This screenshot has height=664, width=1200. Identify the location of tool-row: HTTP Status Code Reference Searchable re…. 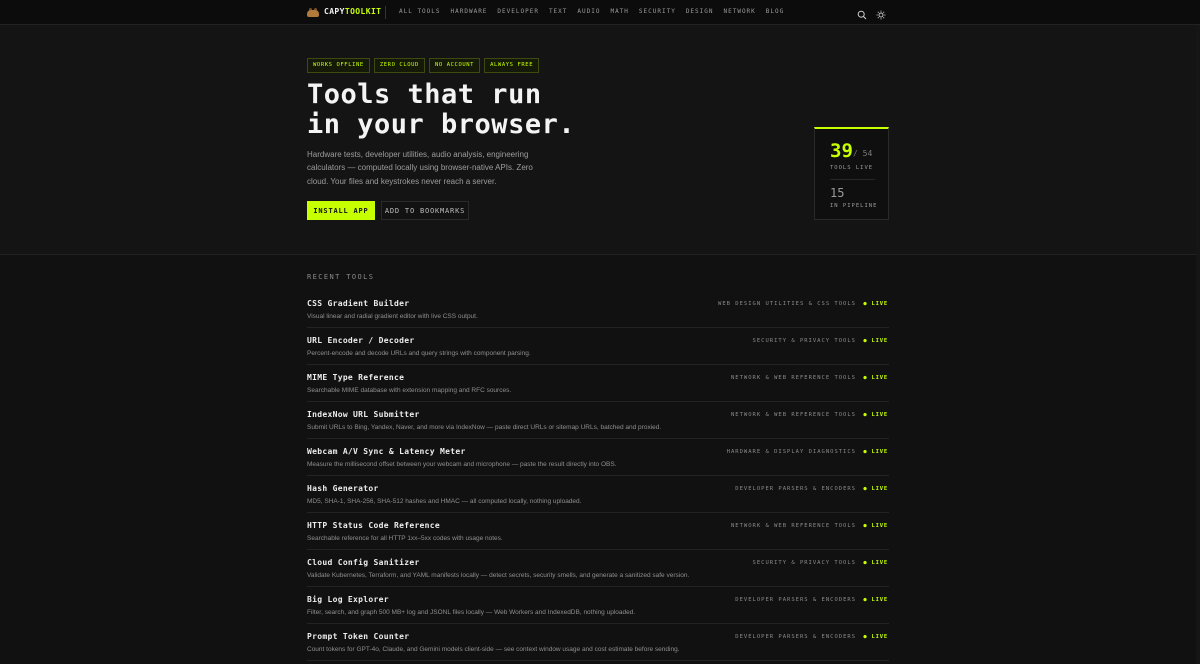
(598, 531).